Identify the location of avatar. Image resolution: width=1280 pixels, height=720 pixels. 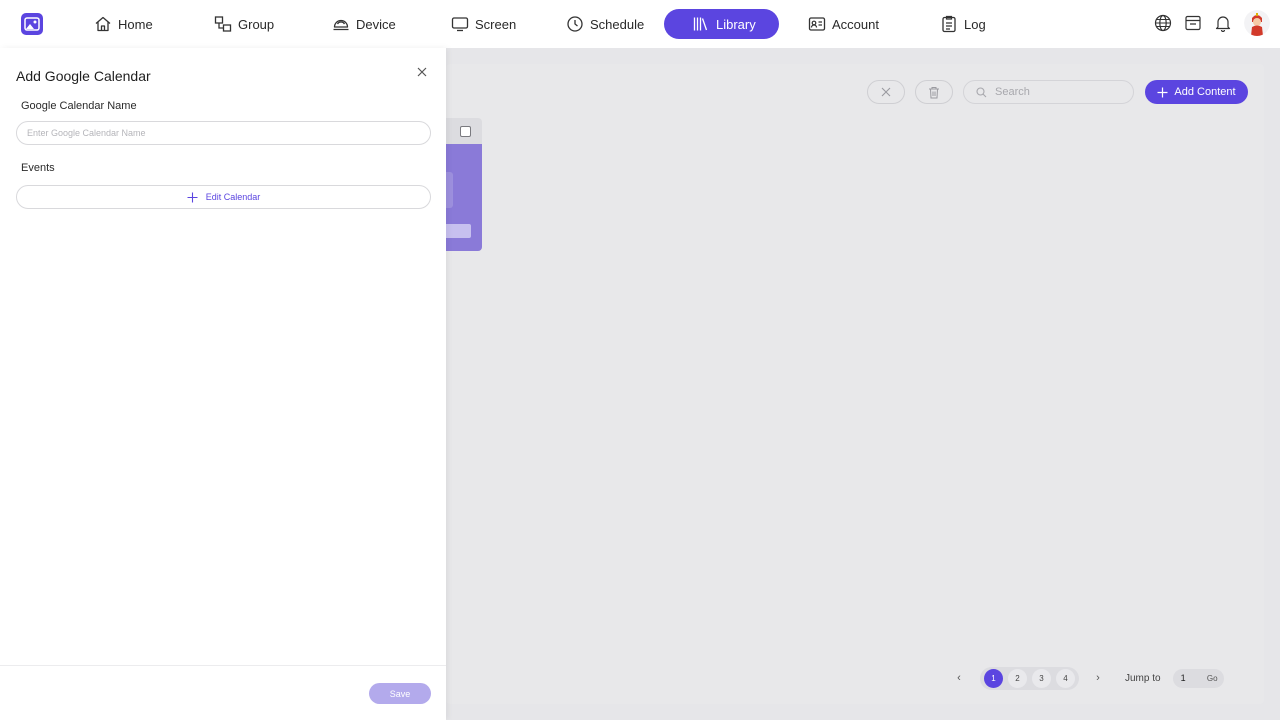
(1257, 23).